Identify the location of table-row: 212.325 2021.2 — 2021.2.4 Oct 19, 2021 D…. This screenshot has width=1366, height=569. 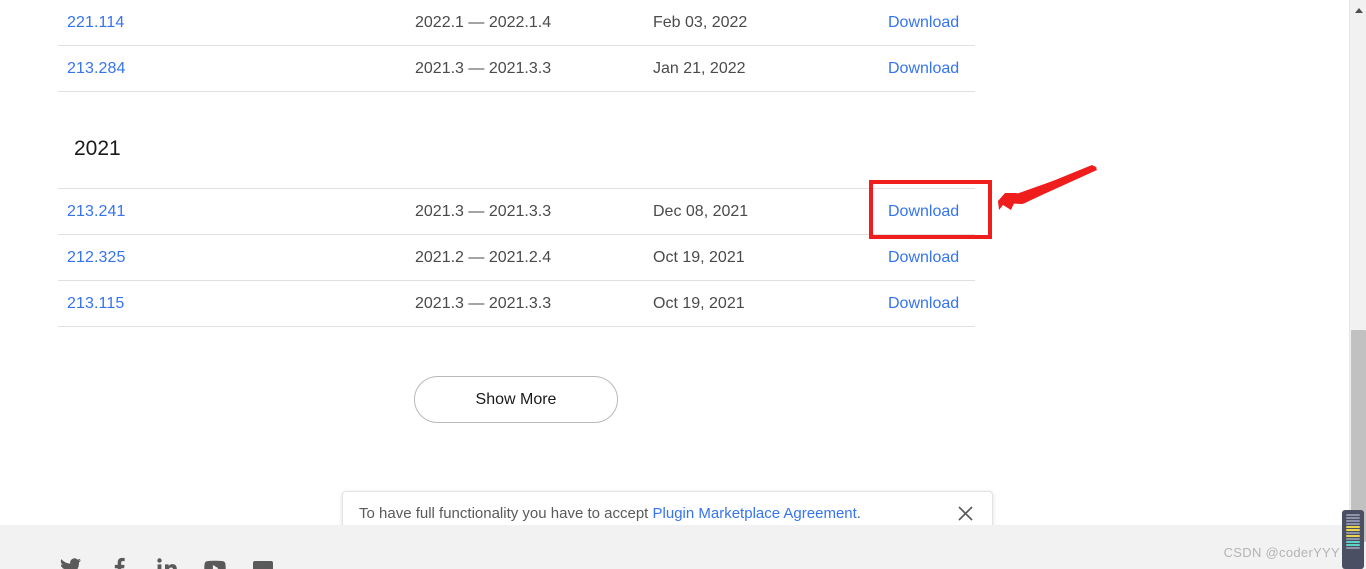
(516, 258).